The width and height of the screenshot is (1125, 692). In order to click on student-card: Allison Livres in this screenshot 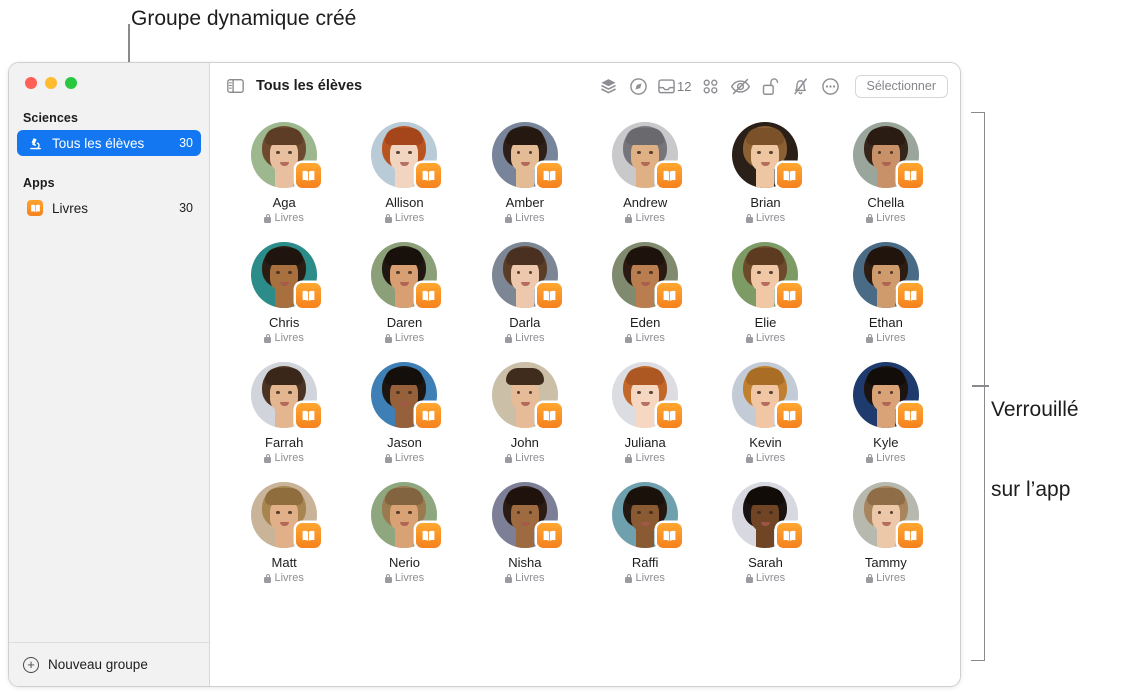, I will do `click(404, 173)`.